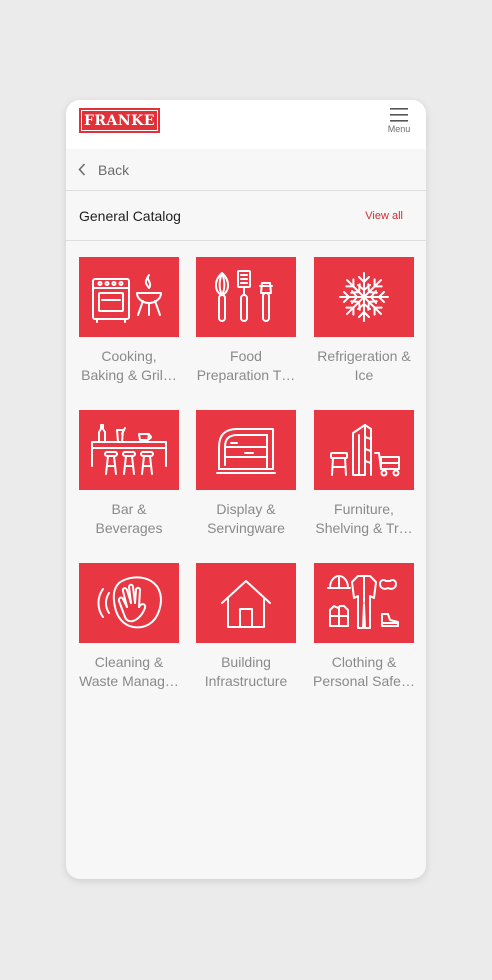  What do you see at coordinates (82, 169) in the screenshot?
I see `chevron-left-icon` at bounding box center [82, 169].